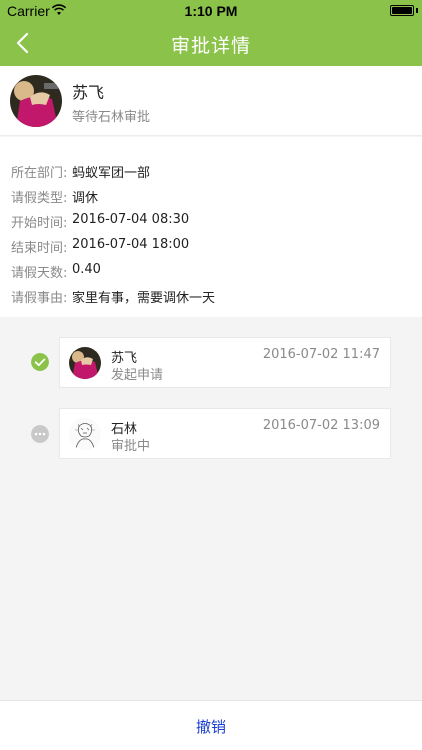 The image size is (422, 750). What do you see at coordinates (211, 33) in the screenshot?
I see `nav-header: Carrier 1:10 PM 审批详情` at bounding box center [211, 33].